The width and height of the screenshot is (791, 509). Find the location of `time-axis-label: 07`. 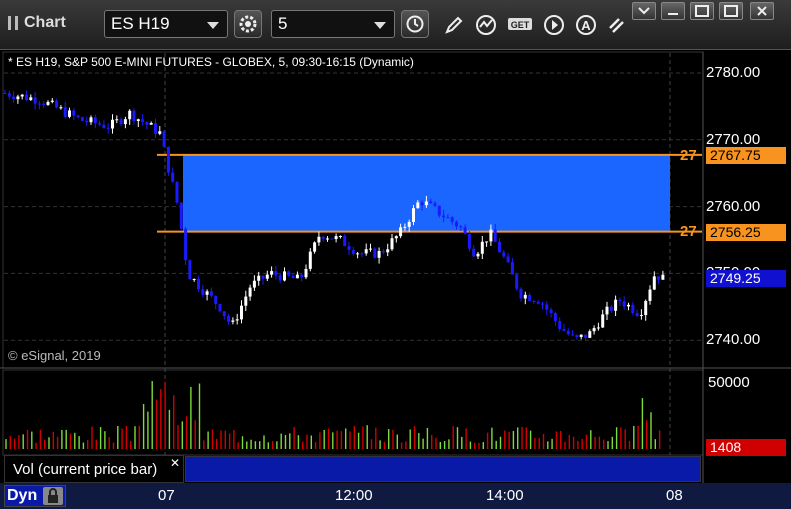

time-axis-label: 07 is located at coordinates (166, 495).